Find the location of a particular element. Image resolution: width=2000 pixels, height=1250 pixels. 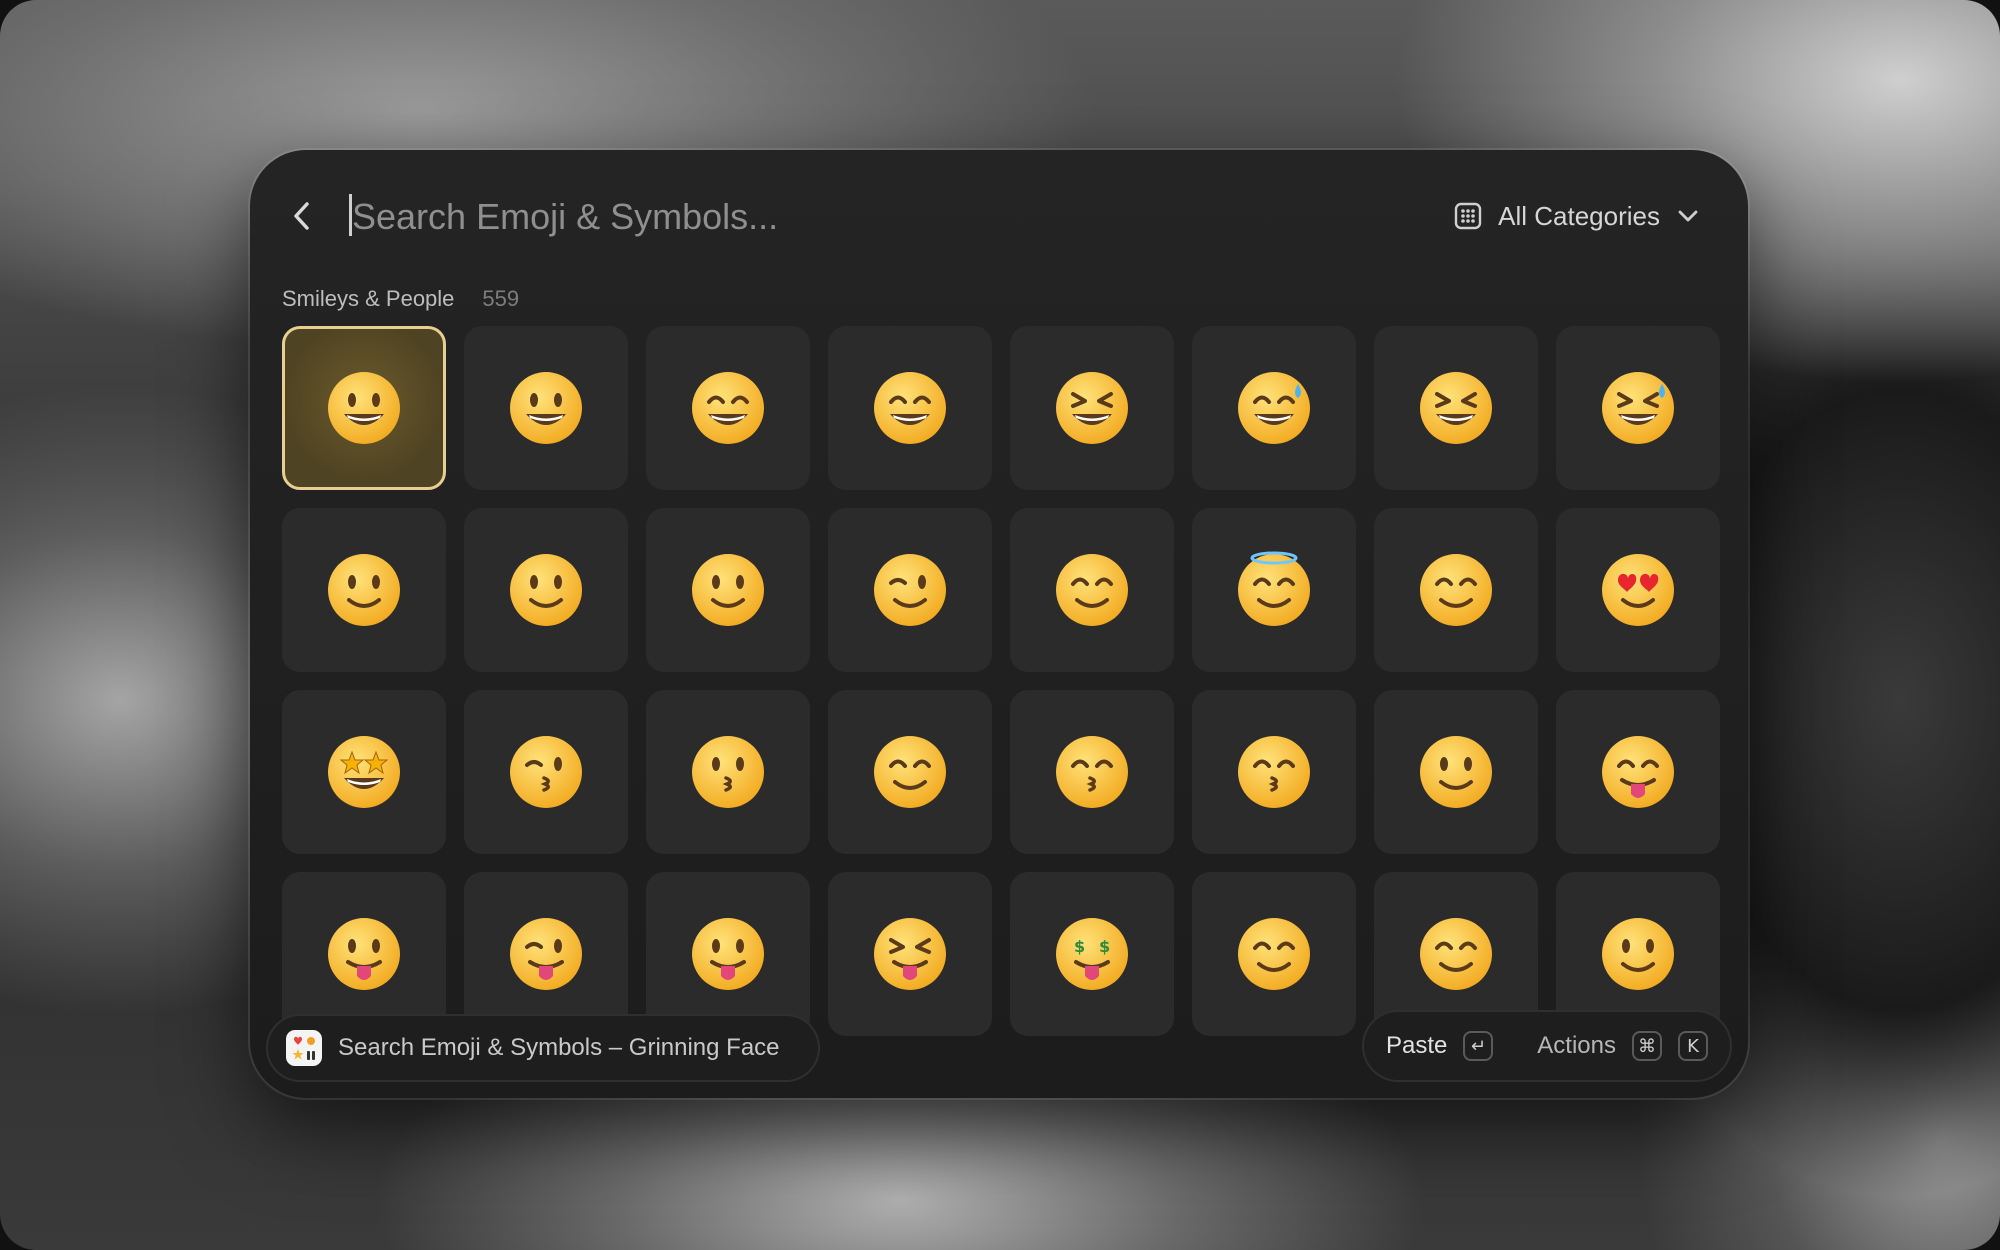

category-label: All Categories is located at coordinates (1579, 215).